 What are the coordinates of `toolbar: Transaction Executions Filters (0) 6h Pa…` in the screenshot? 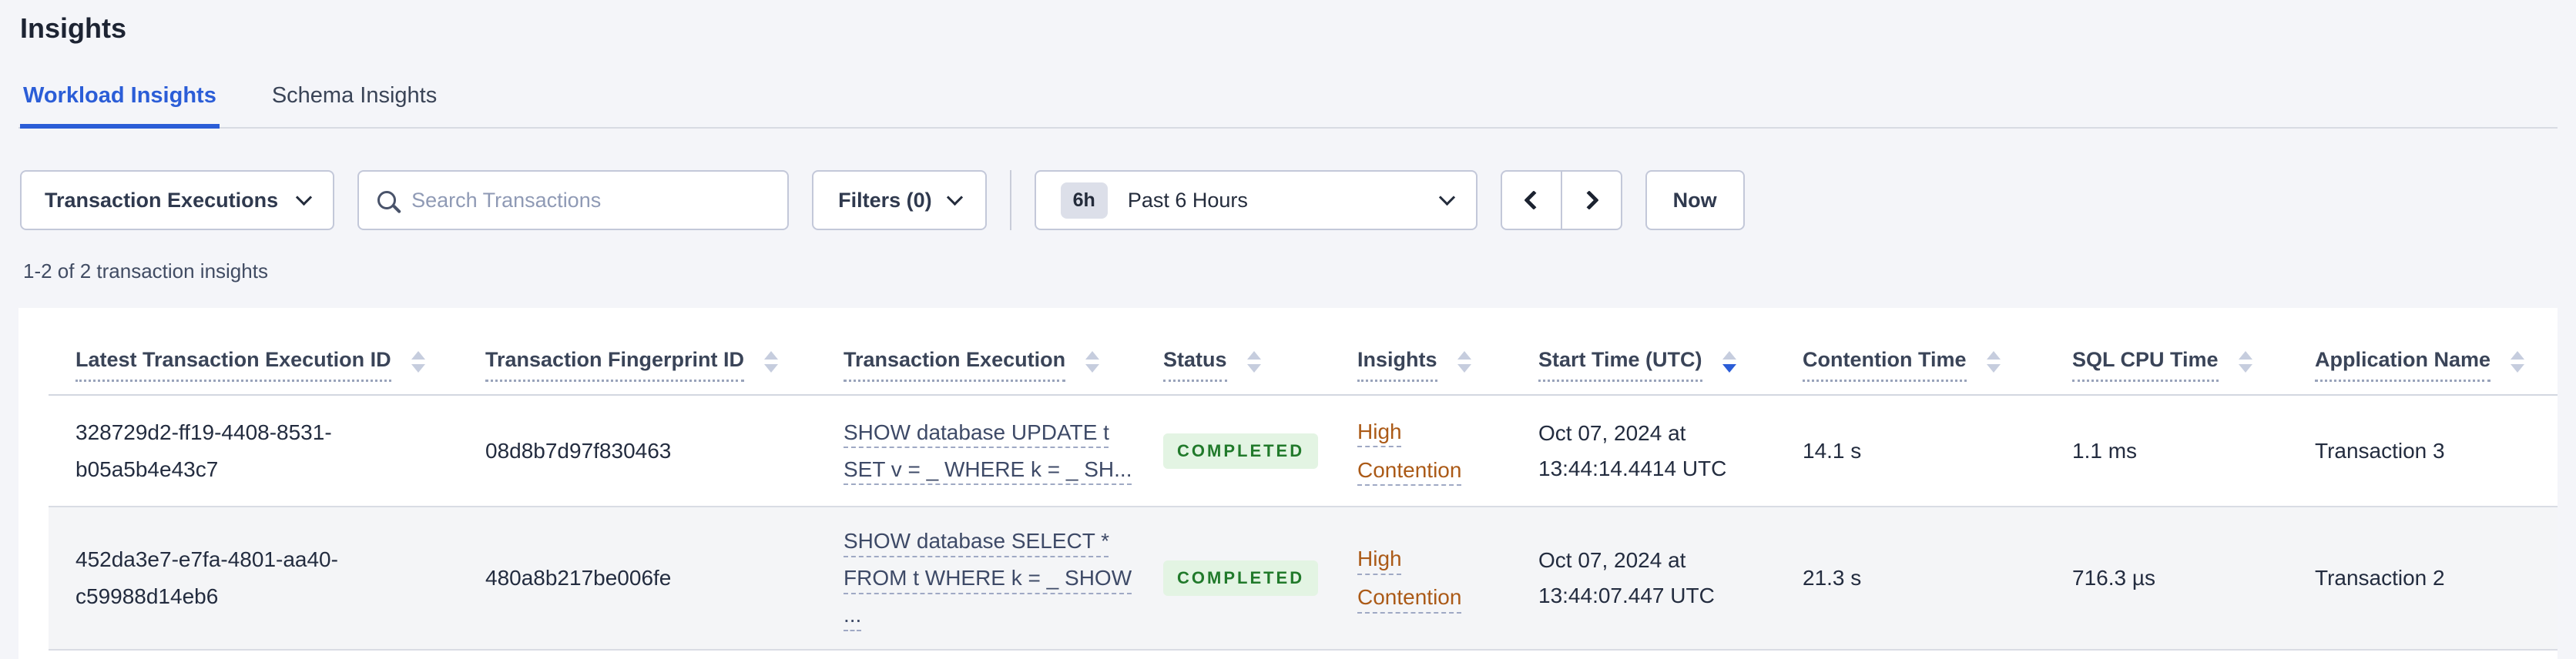 It's located at (1289, 200).